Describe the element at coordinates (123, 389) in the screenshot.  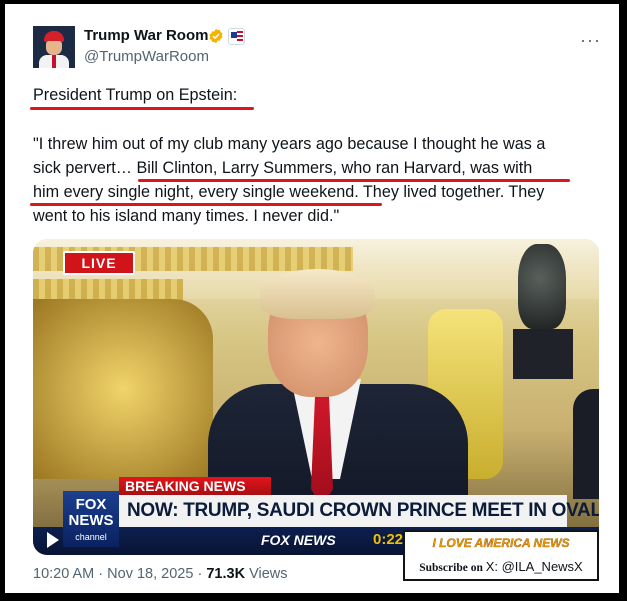
I see `fireplace-ornament` at that location.